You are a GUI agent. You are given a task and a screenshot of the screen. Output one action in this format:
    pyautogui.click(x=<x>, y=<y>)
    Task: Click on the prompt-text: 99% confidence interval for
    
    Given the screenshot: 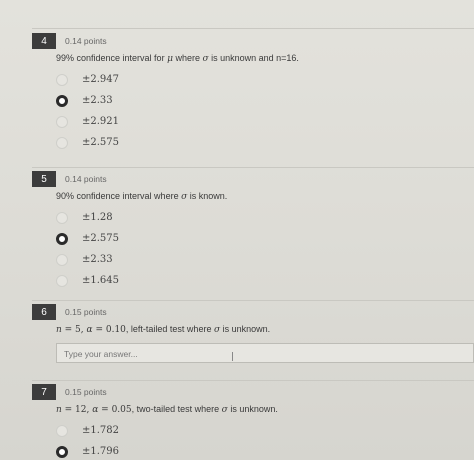 What is the action you would take?
    pyautogui.click(x=112, y=58)
    